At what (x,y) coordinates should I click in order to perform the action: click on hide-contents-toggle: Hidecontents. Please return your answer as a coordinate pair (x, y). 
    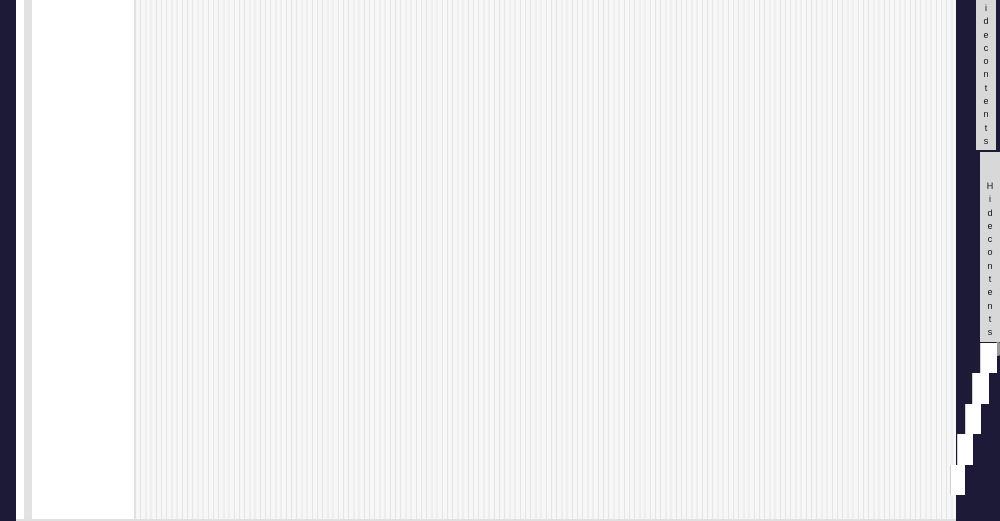
    Looking at the image, I should click on (990, 247).